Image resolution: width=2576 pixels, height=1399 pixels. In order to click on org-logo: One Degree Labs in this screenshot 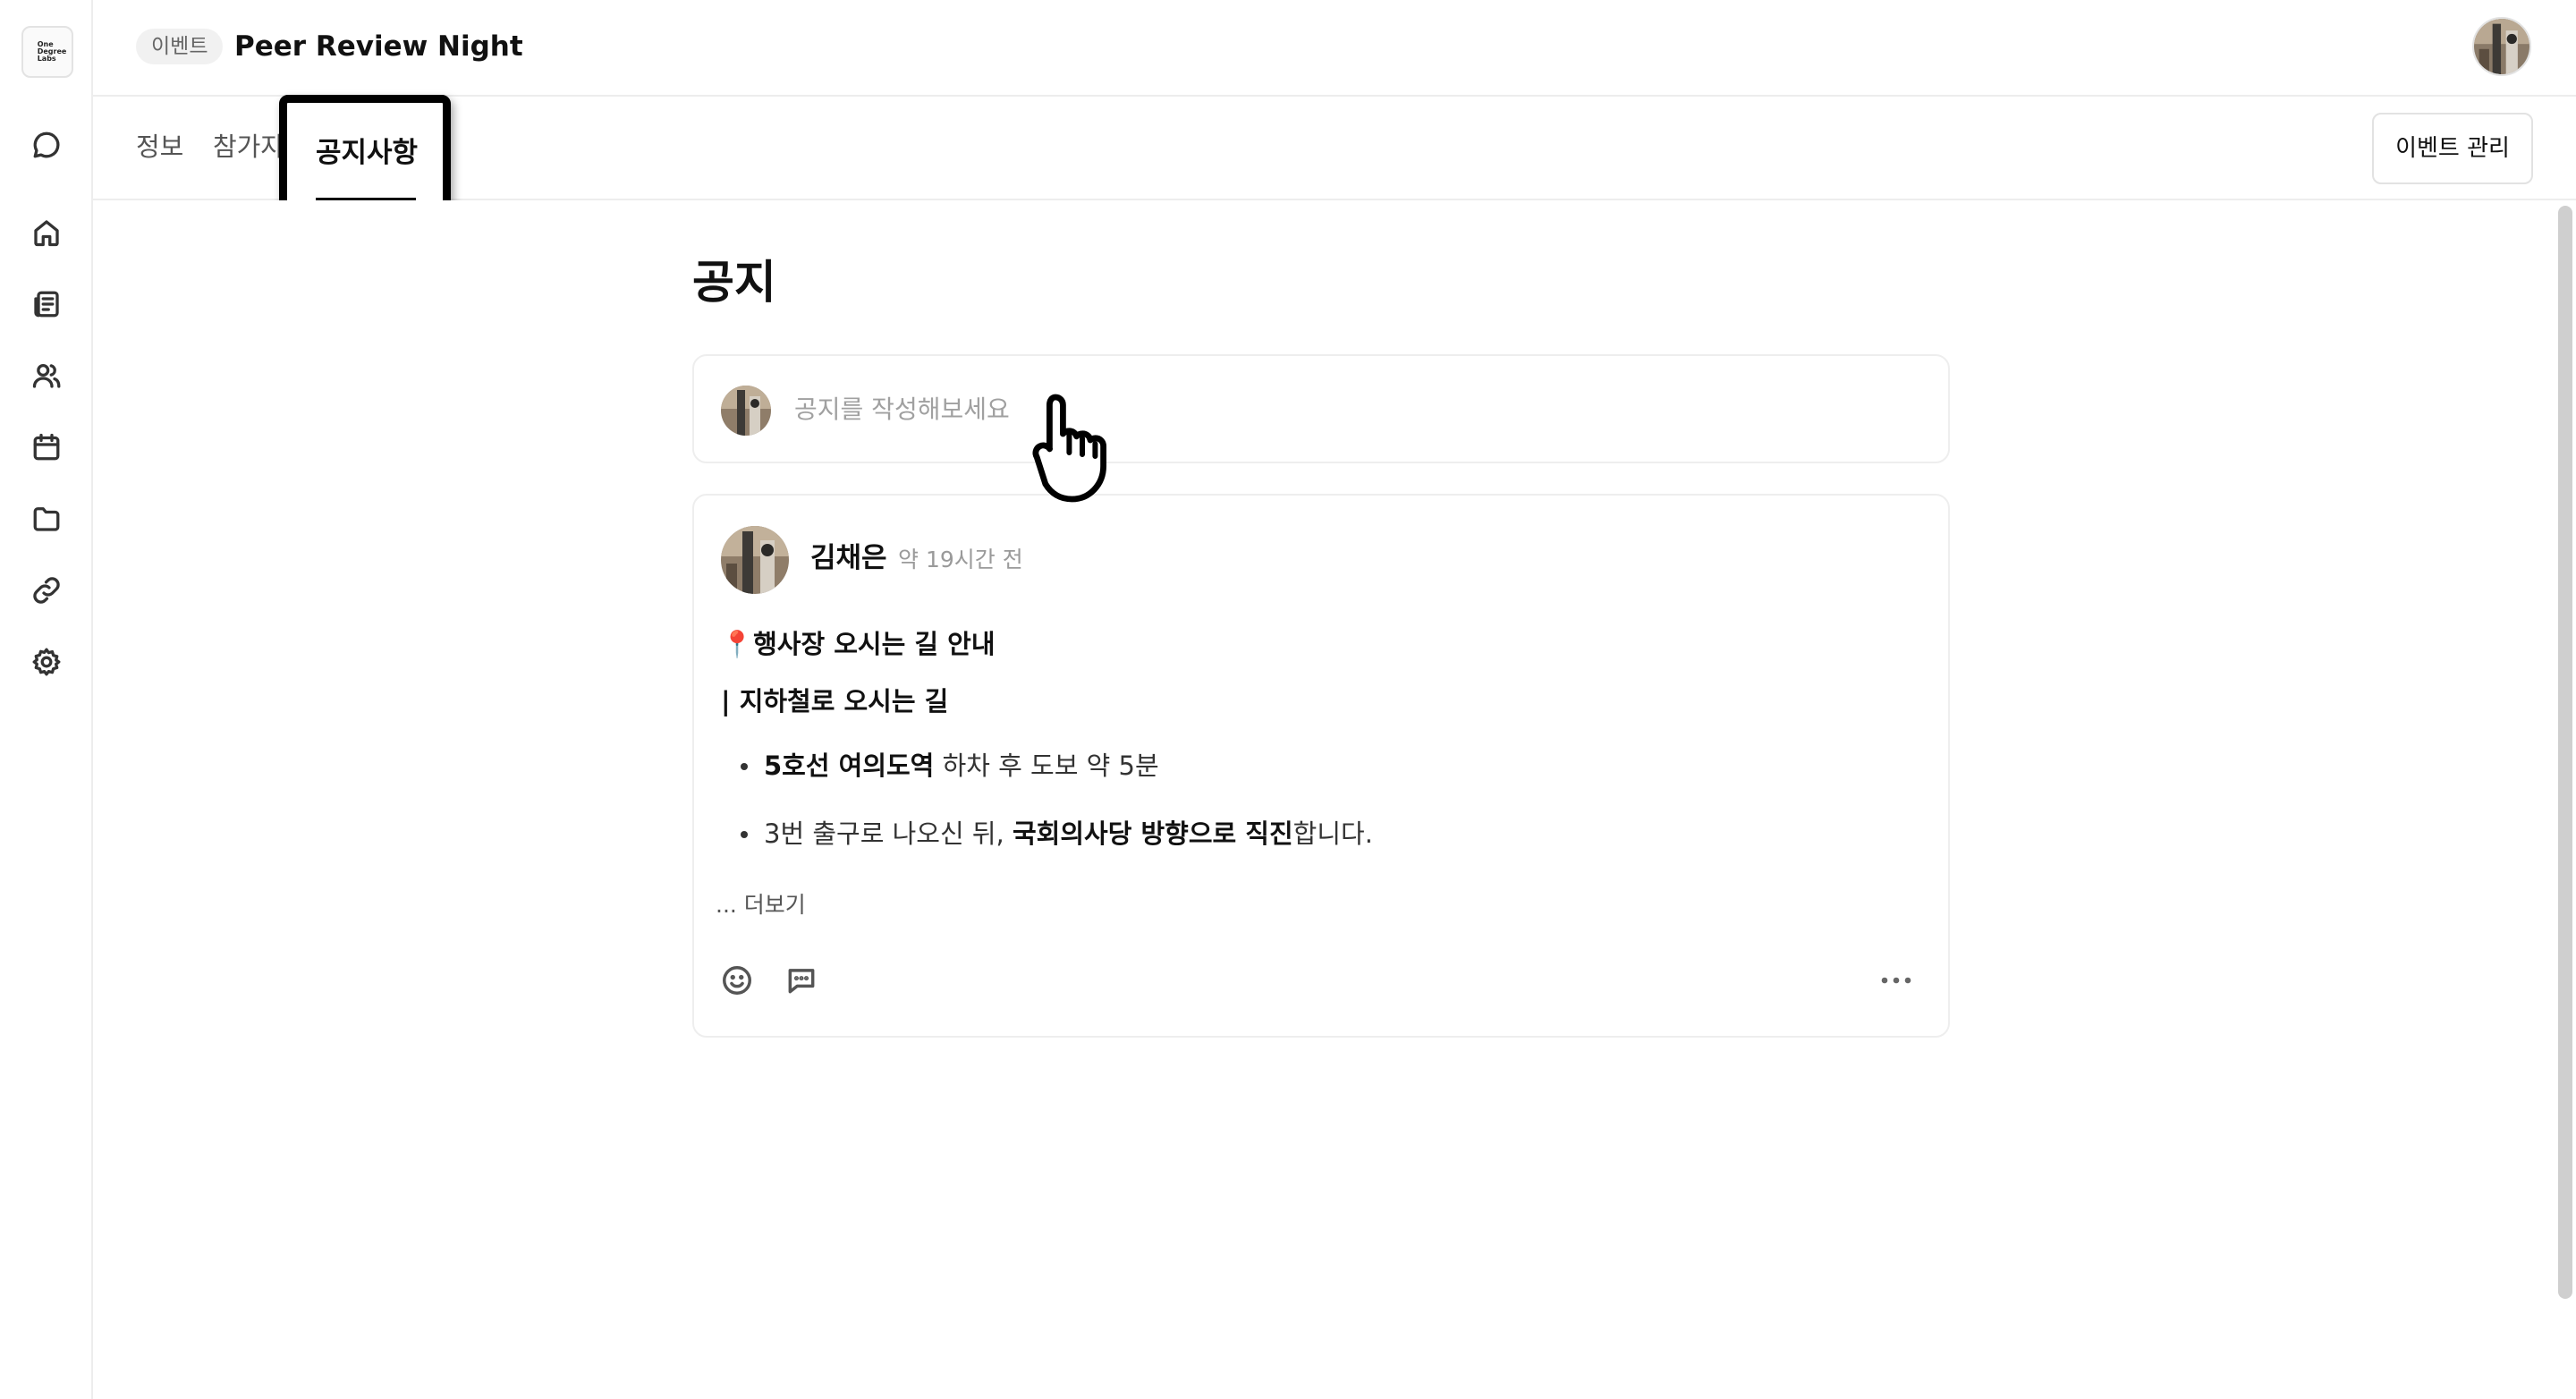, I will do `click(47, 52)`.